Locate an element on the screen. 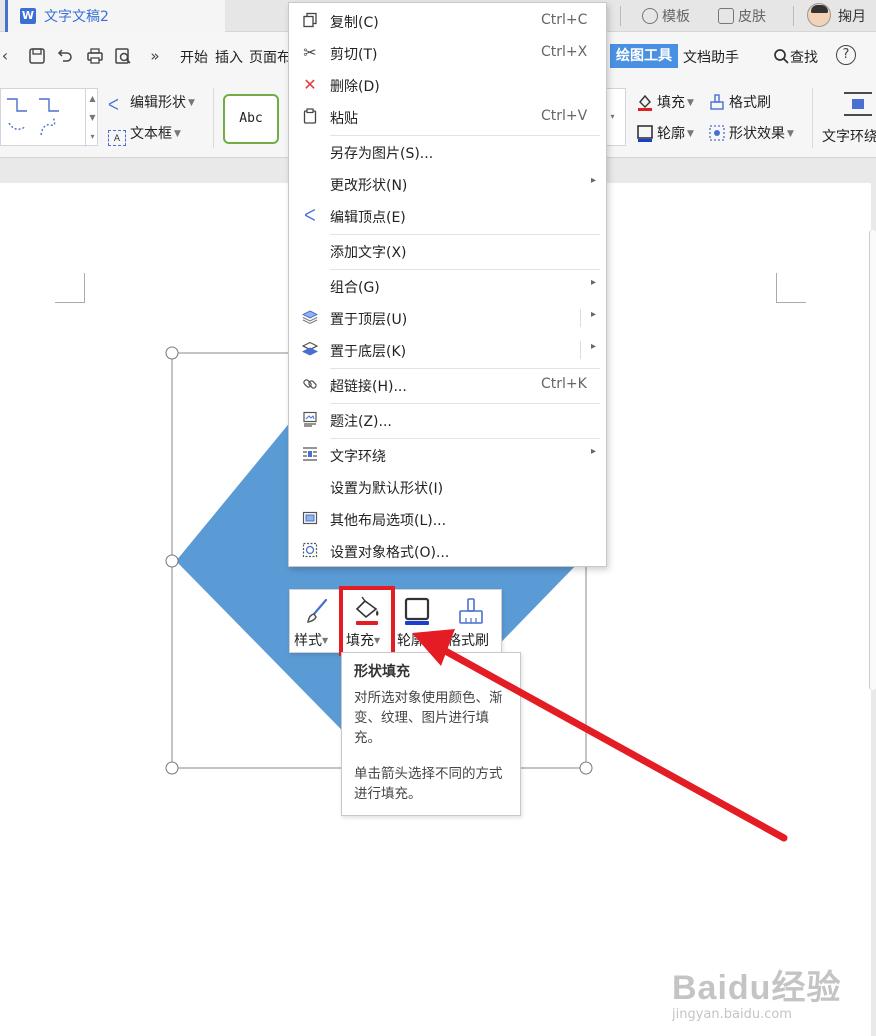 The width and height of the screenshot is (876, 1036). document-name: 文字文稿2 is located at coordinates (76, 17).